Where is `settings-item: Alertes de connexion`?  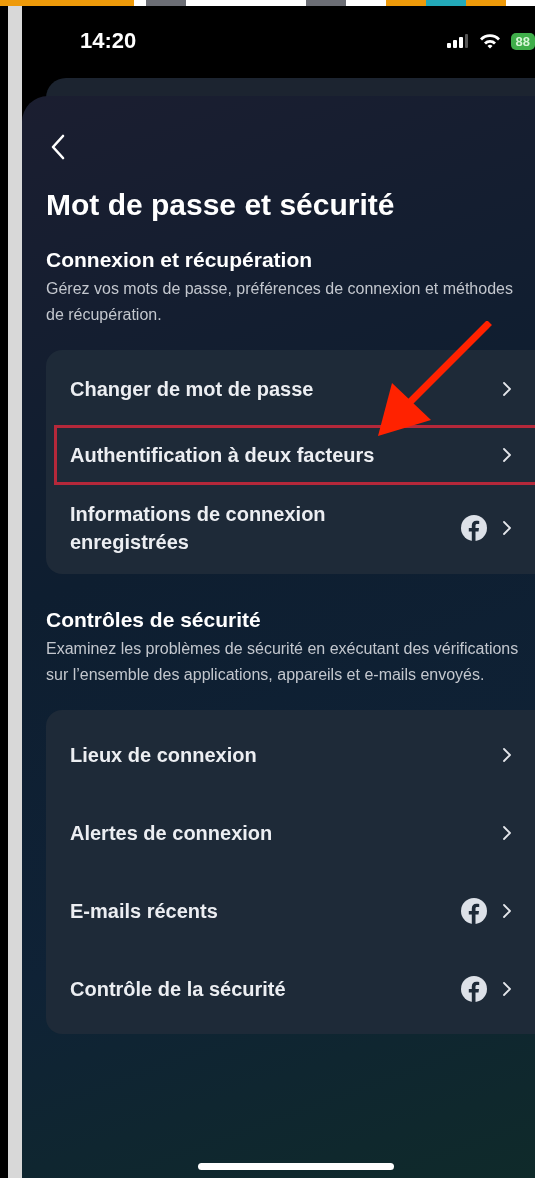
settings-item: Alertes de connexion is located at coordinates (294, 833).